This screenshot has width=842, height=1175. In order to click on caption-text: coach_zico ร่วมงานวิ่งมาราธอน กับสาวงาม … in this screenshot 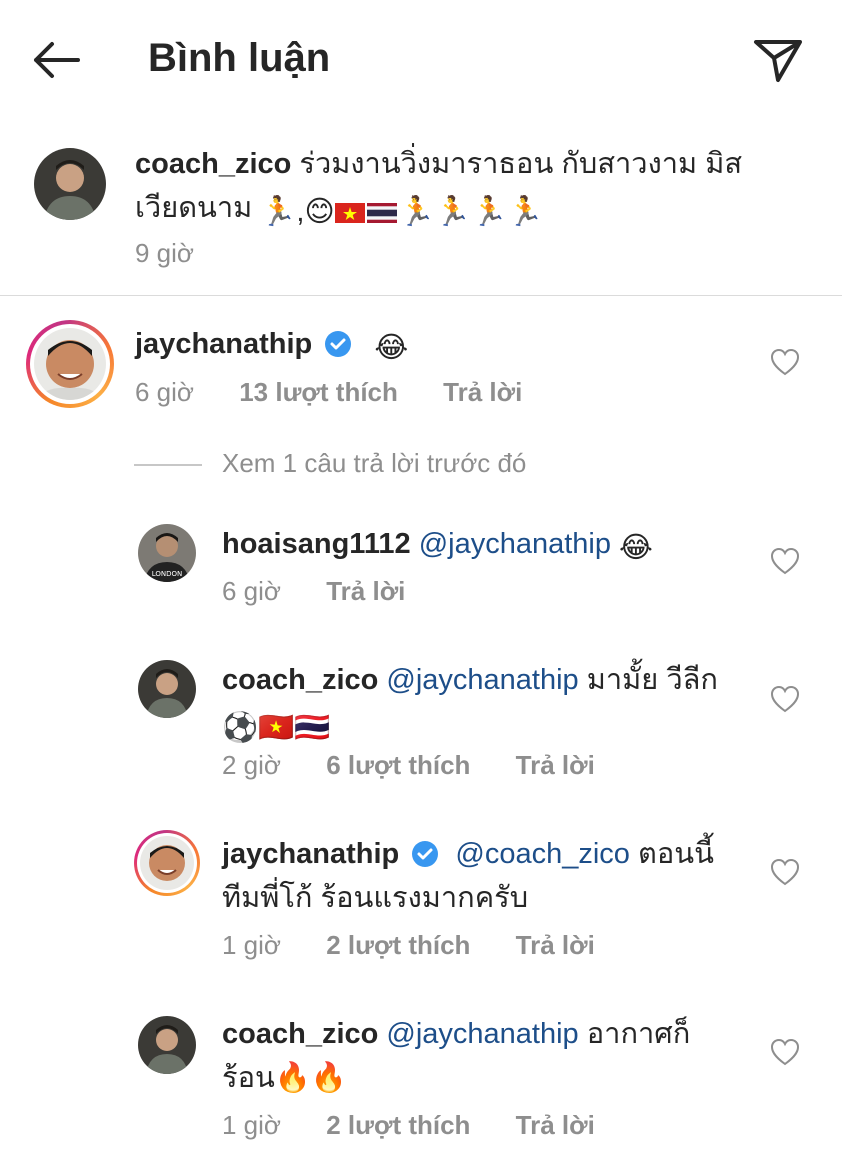, I will do `click(475, 188)`.